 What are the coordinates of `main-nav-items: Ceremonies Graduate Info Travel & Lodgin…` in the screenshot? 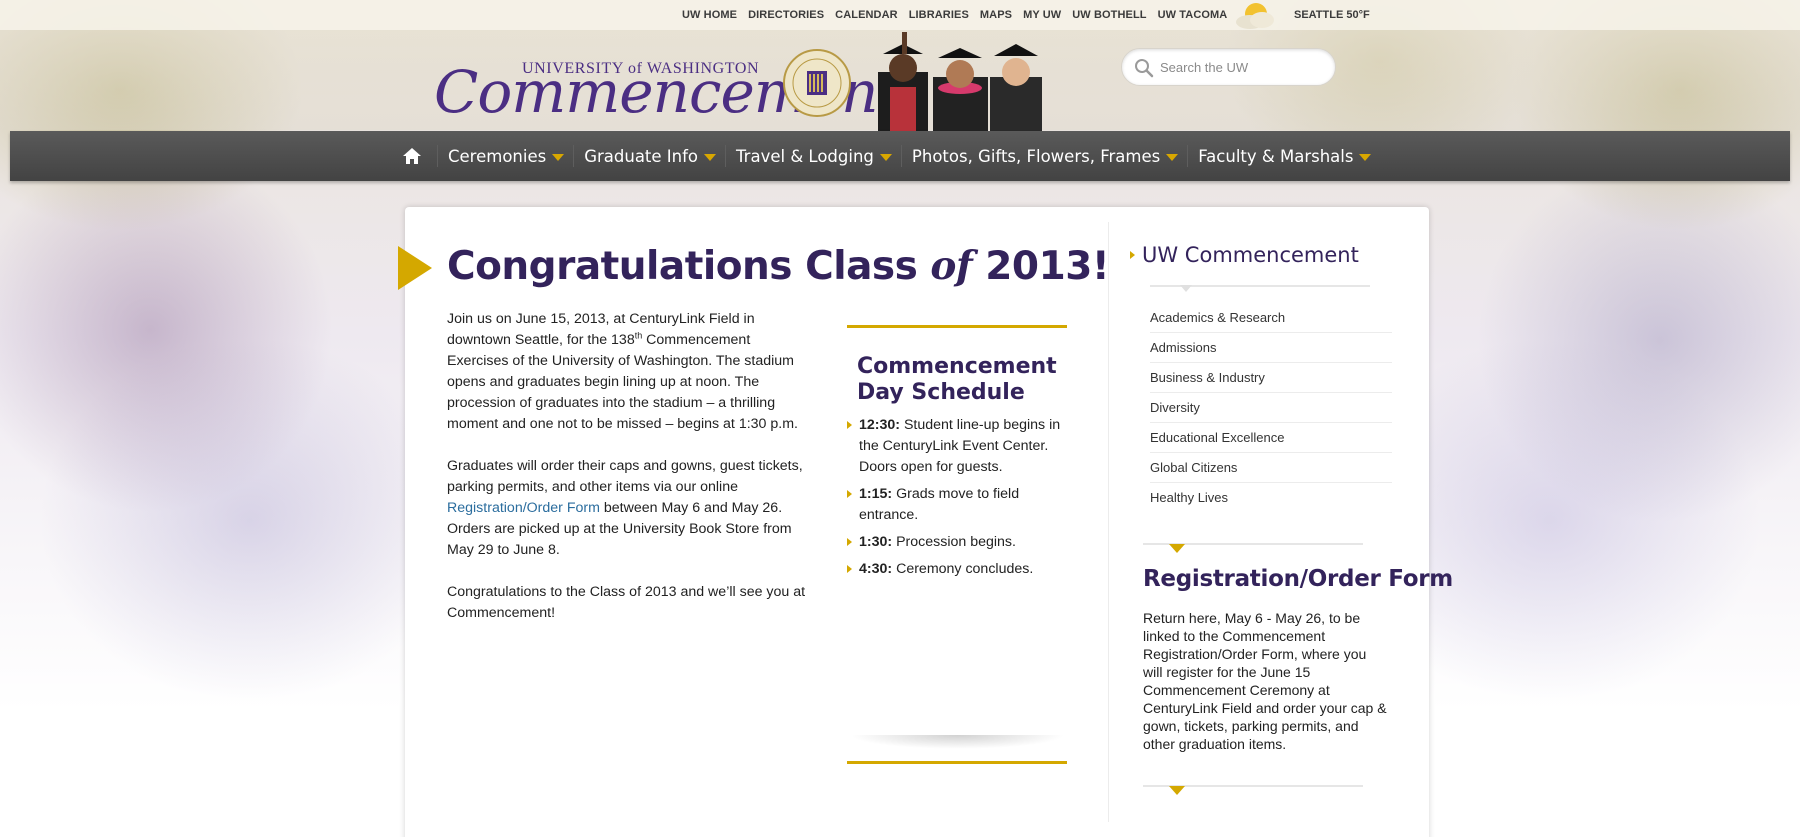 It's located at (891, 156).